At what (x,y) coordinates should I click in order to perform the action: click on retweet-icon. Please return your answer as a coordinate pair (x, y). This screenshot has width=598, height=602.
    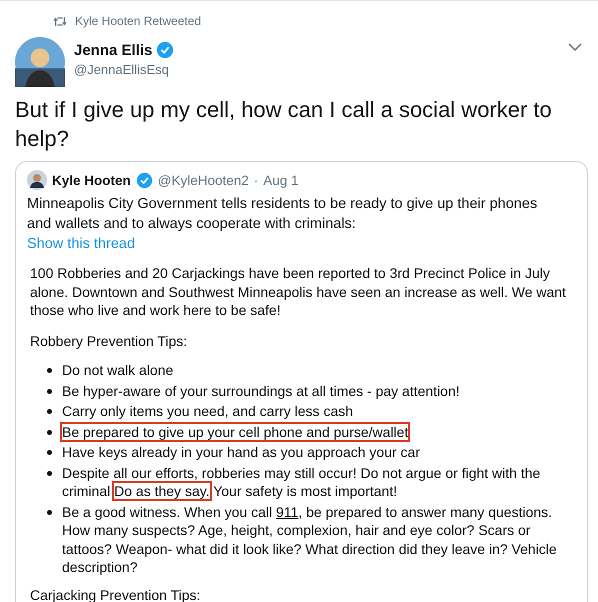
    Looking at the image, I should click on (60, 21).